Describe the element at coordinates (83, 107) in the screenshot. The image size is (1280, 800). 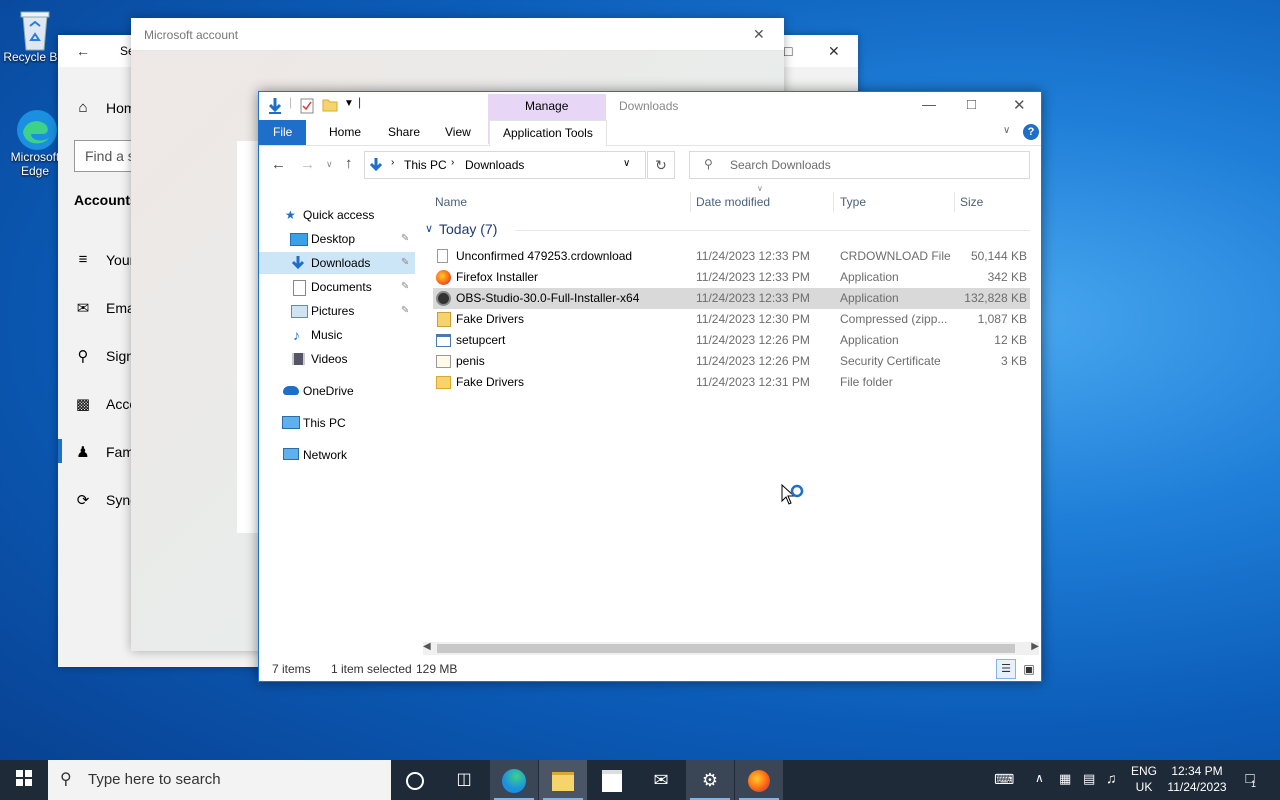
I see `home-icon: ⌂` at that location.